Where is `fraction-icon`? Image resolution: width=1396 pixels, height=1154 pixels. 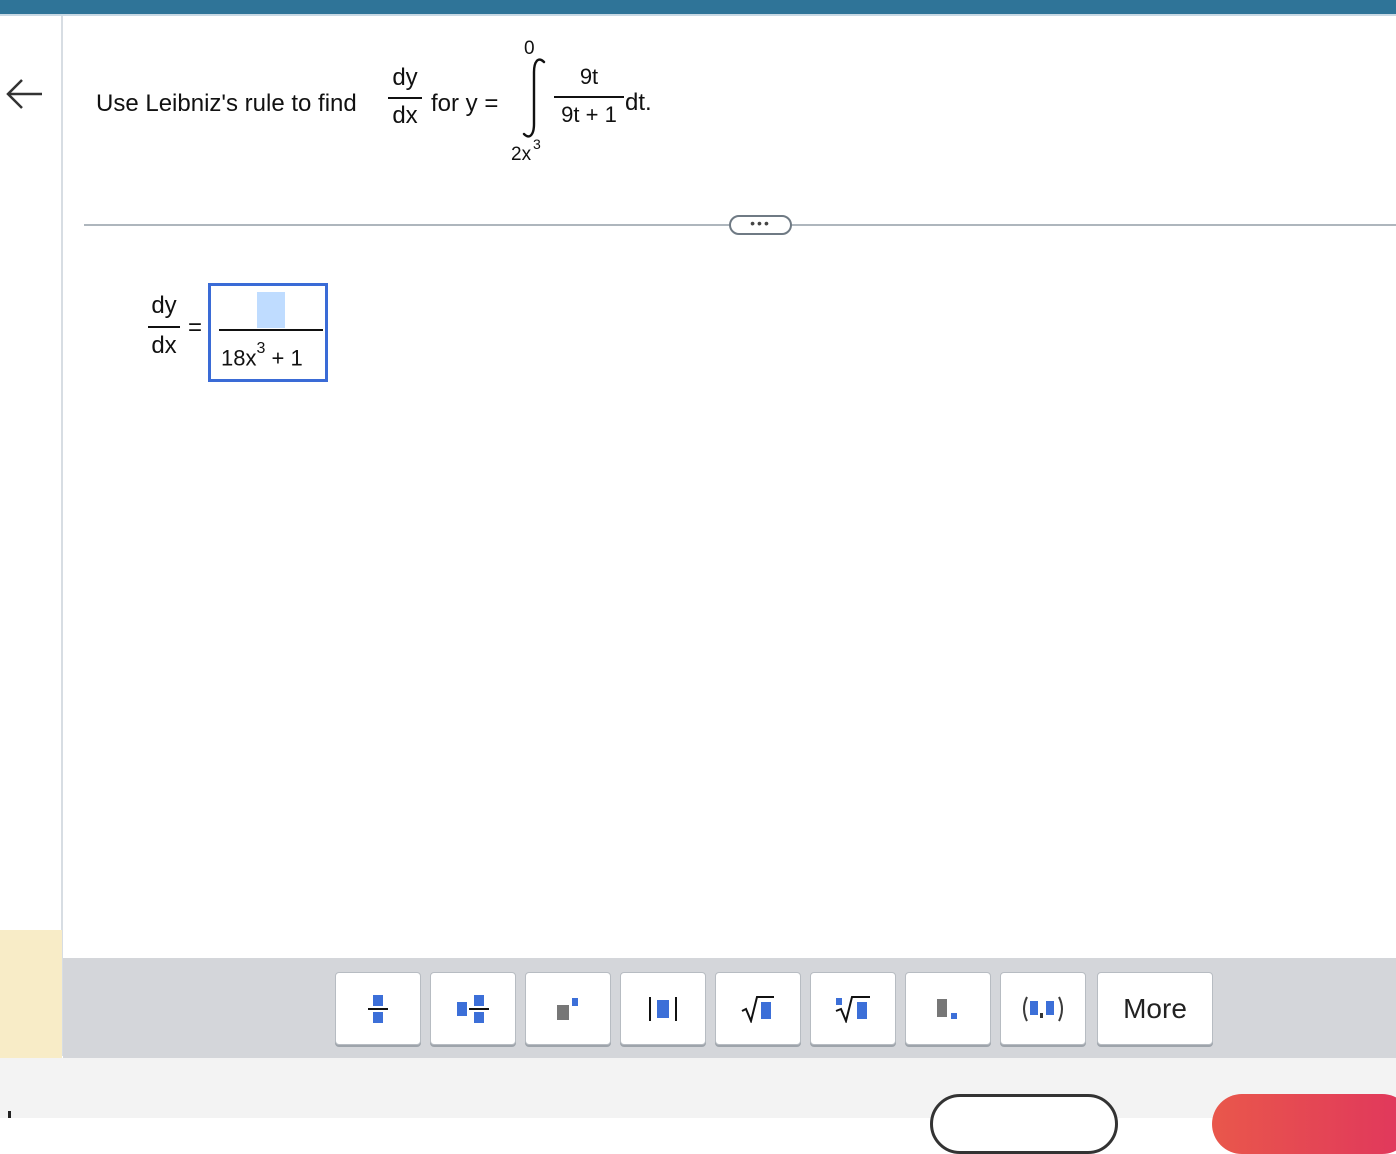 fraction-icon is located at coordinates (378, 1008).